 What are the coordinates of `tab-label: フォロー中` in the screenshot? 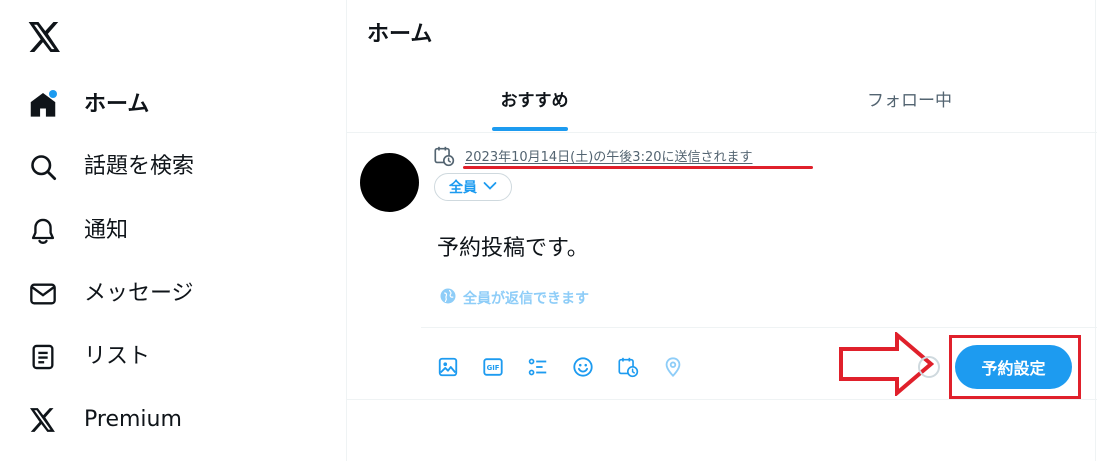 It's located at (909, 101).